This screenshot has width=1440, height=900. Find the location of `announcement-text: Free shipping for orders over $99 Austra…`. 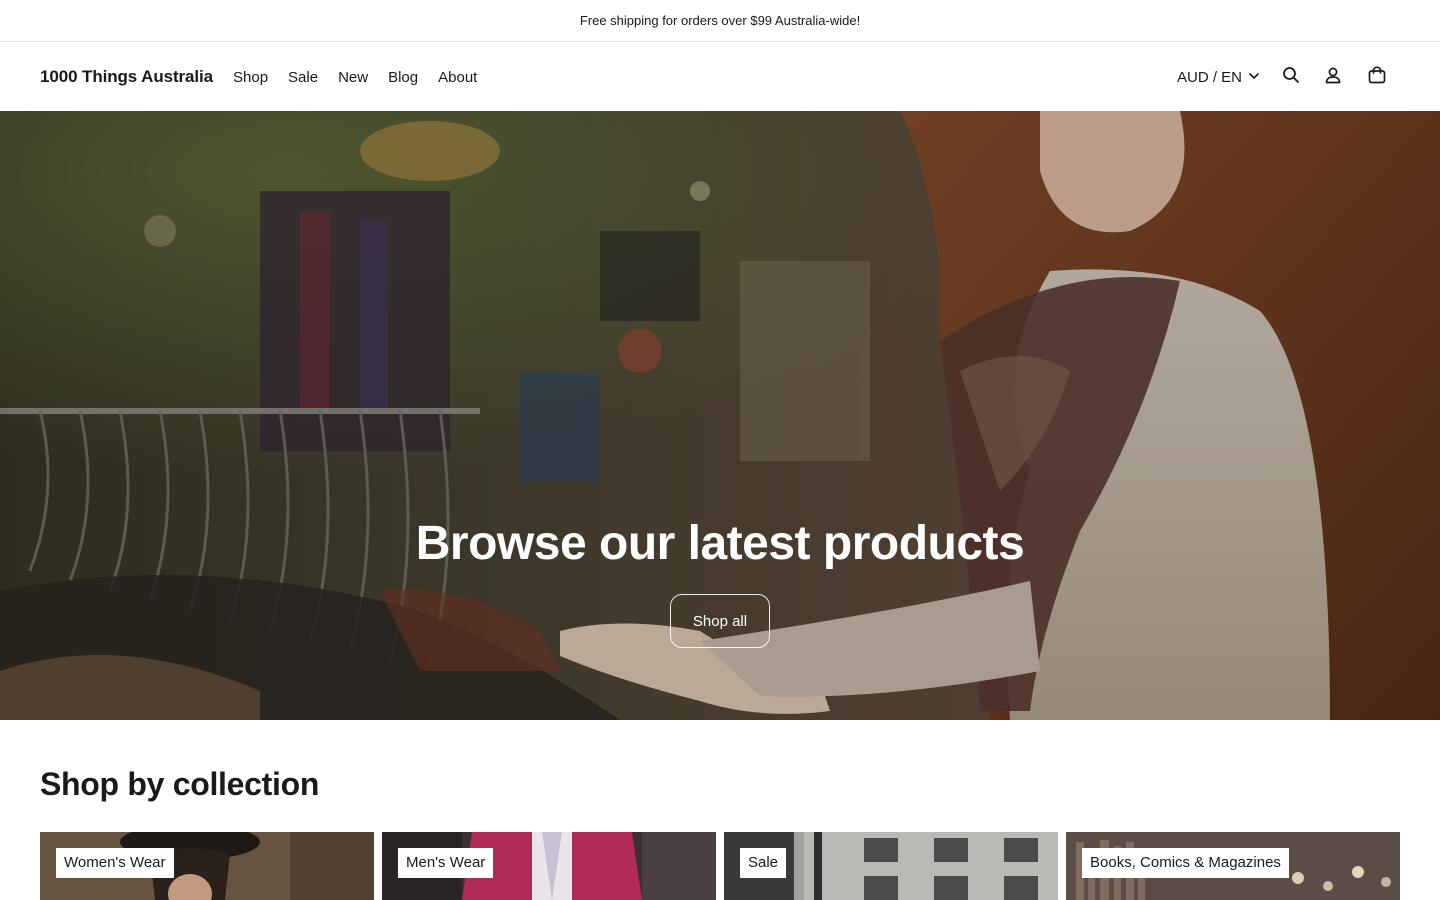

announcement-text: Free shipping for orders over $99 Austra… is located at coordinates (720, 20).